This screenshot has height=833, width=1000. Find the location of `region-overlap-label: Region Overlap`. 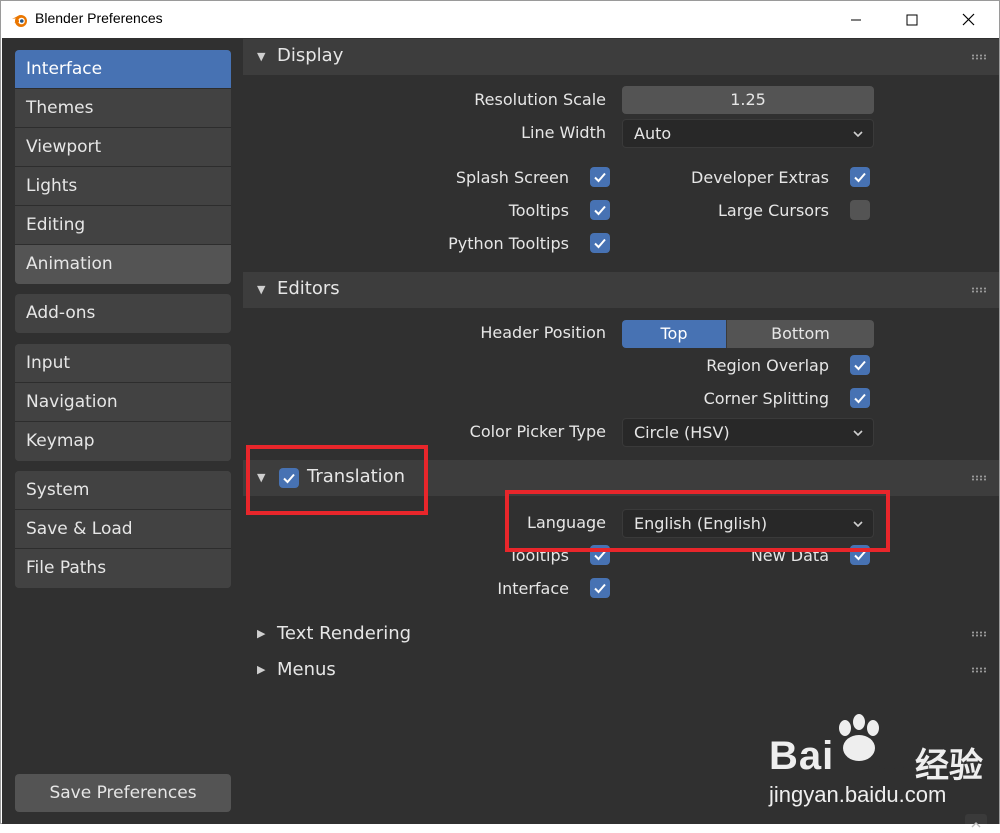

region-overlap-label: Region Overlap is located at coordinates (767, 365).